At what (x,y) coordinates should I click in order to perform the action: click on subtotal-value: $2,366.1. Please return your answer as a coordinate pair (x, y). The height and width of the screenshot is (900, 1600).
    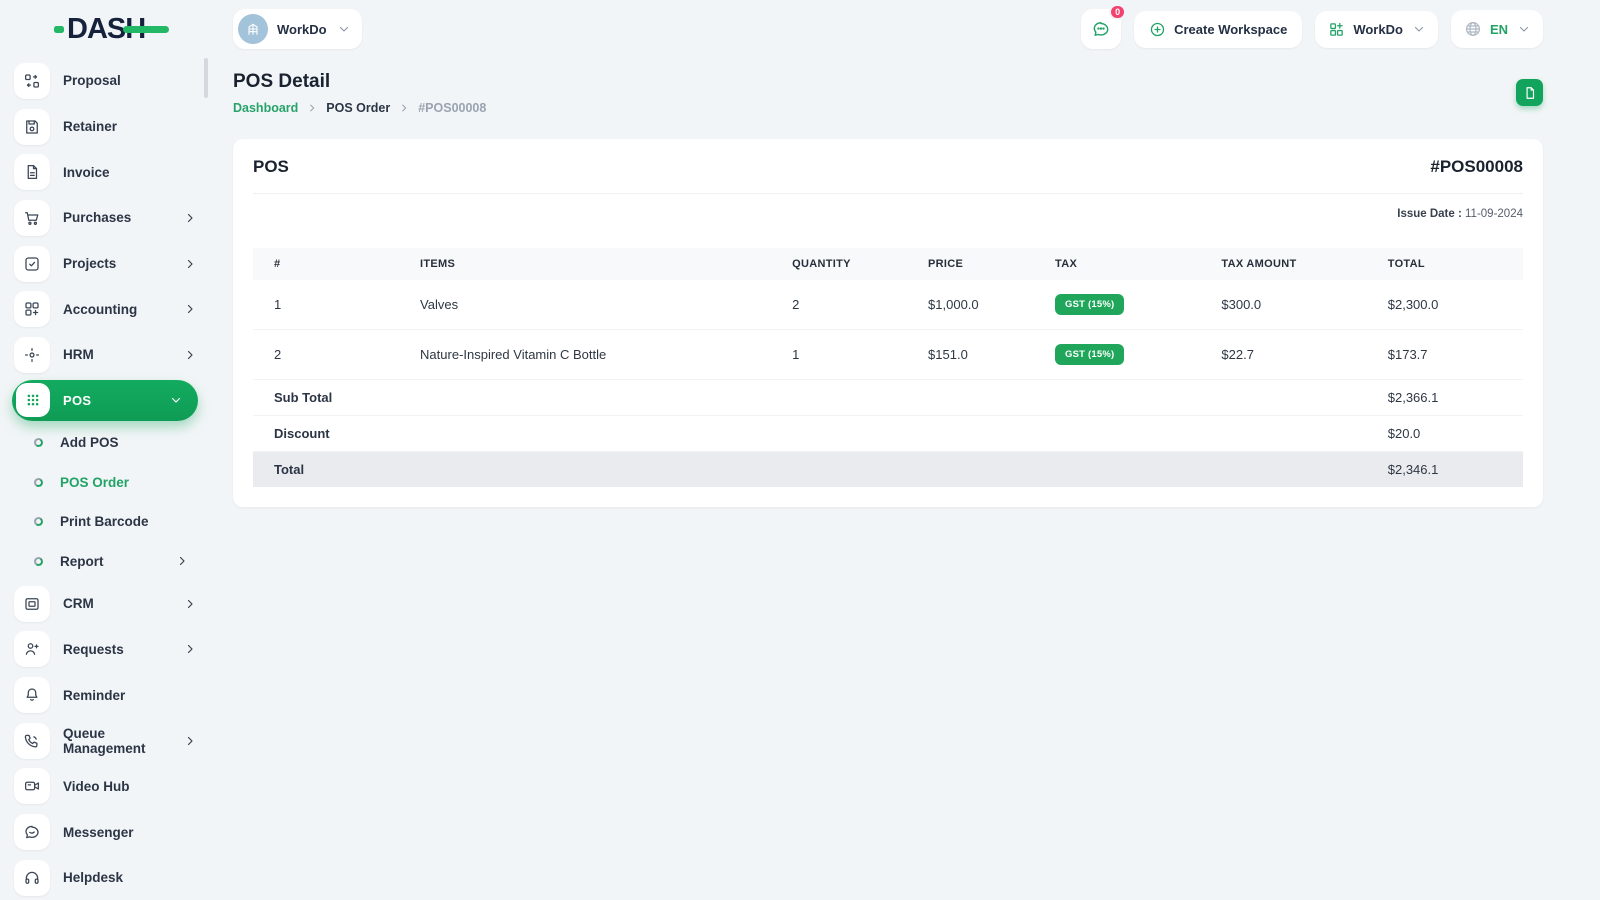
    Looking at the image, I should click on (1444, 397).